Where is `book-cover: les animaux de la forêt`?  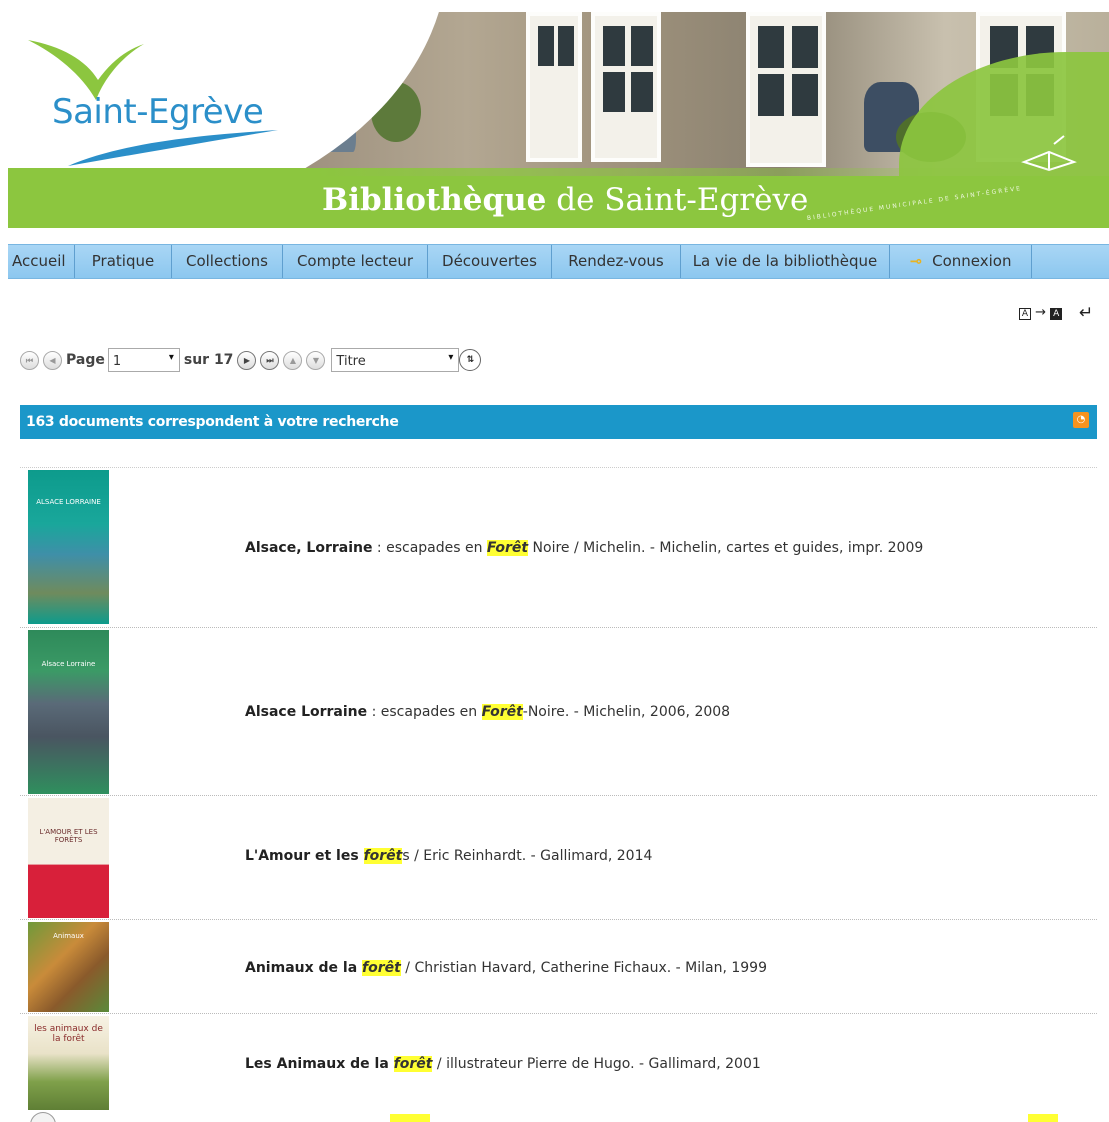 book-cover: les animaux de la forêt is located at coordinates (68, 1063).